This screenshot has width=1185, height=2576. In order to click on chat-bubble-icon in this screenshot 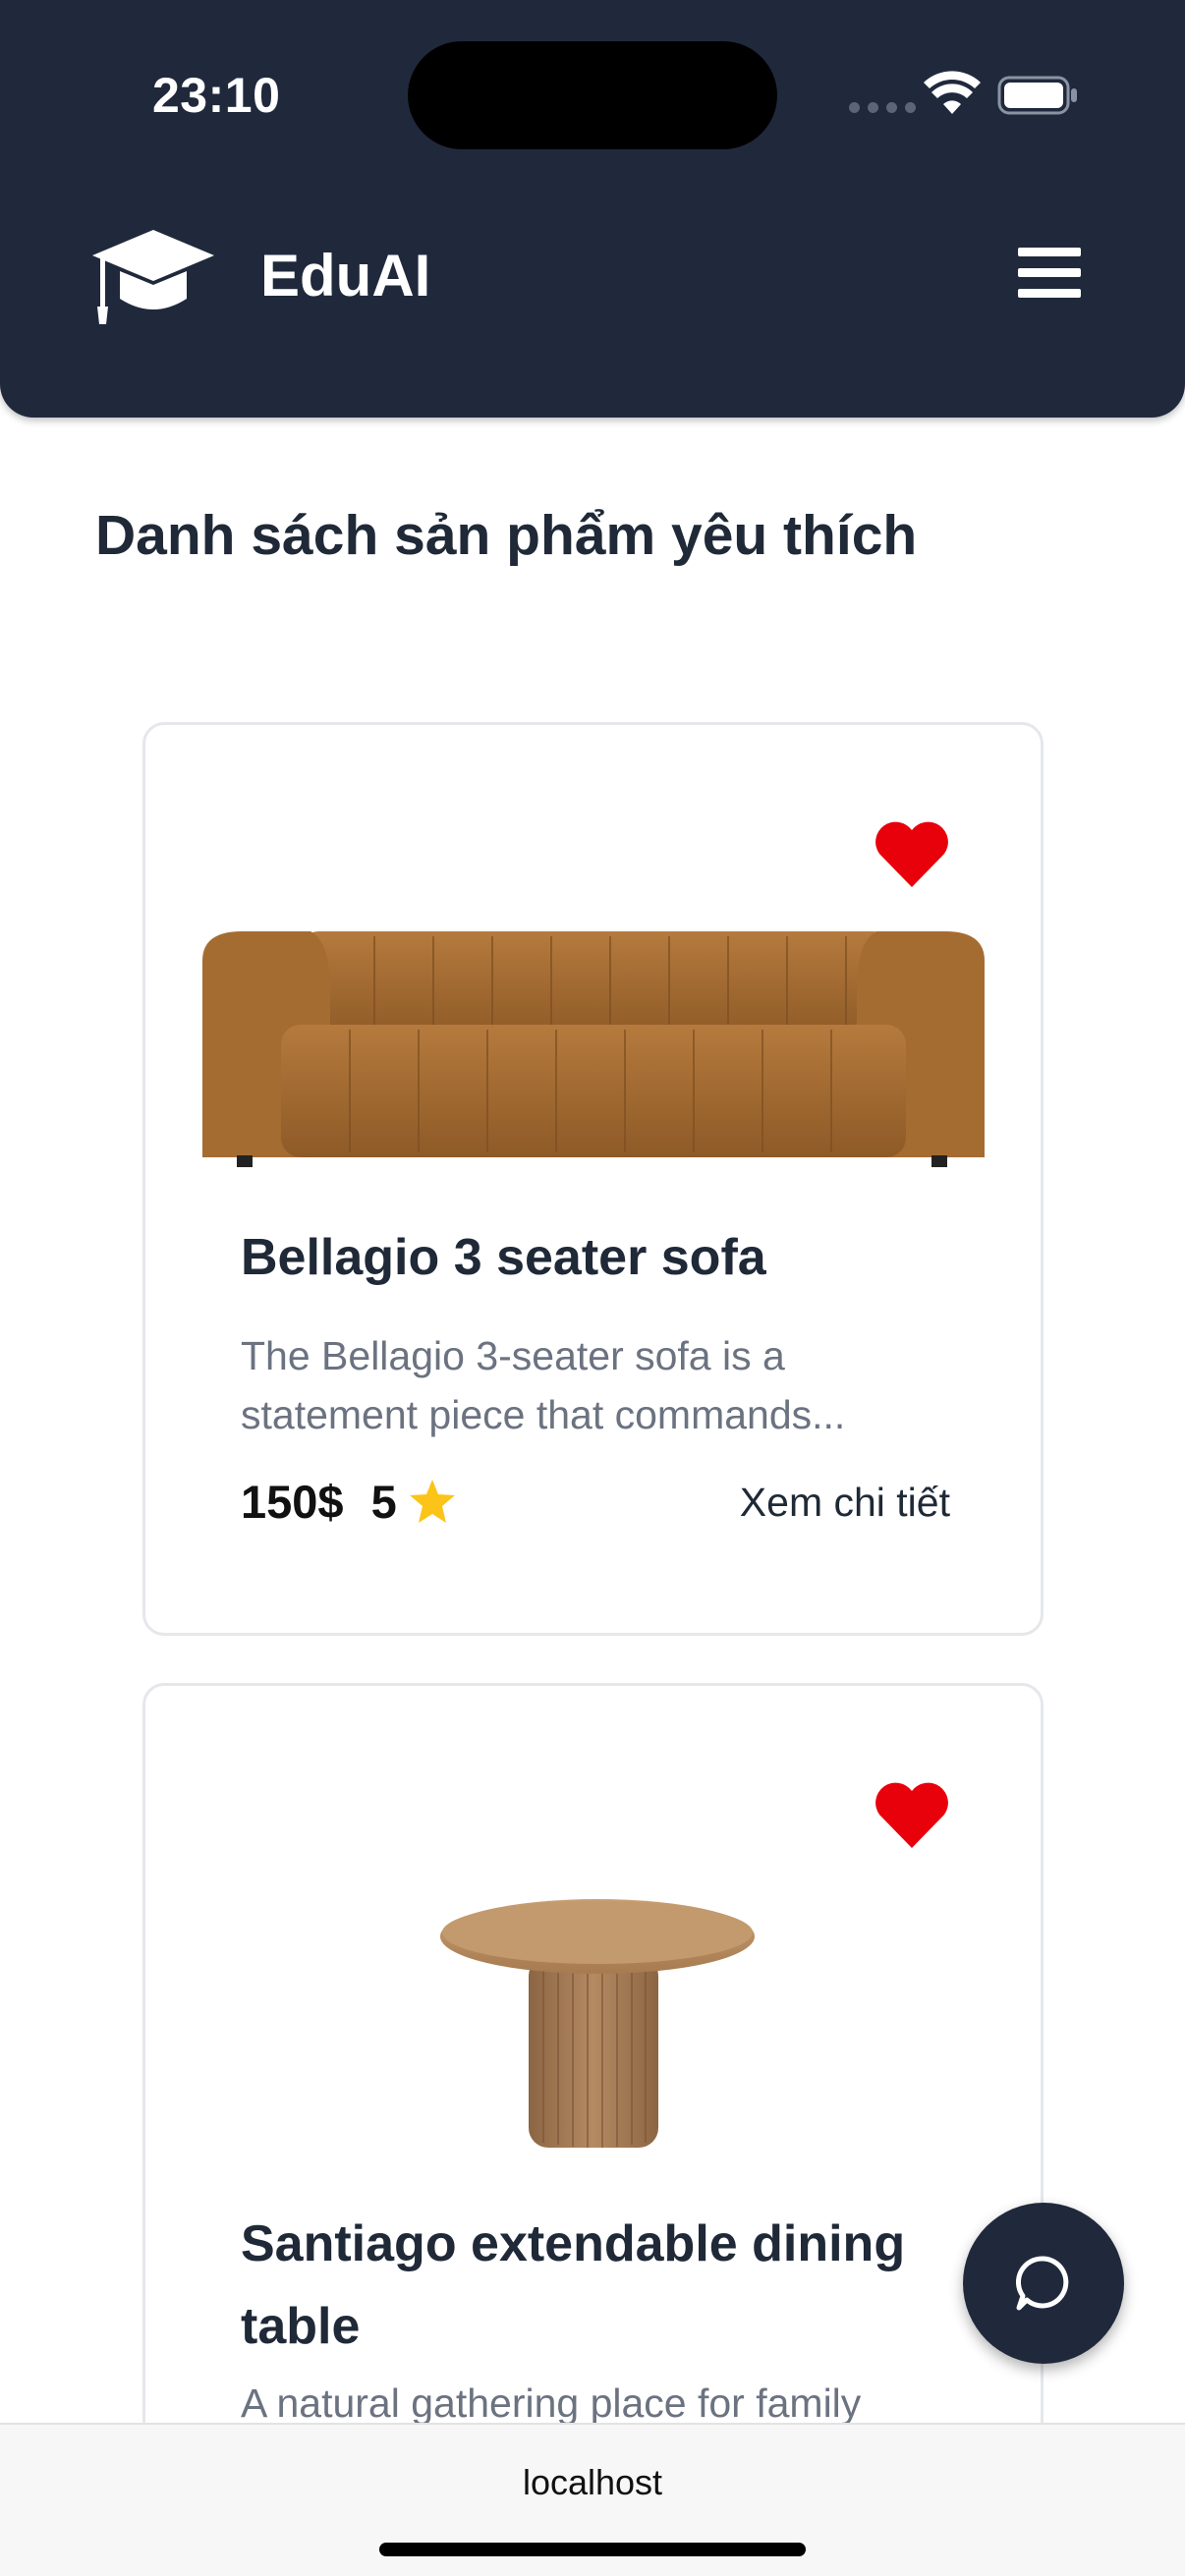, I will do `click(1042, 2283)`.